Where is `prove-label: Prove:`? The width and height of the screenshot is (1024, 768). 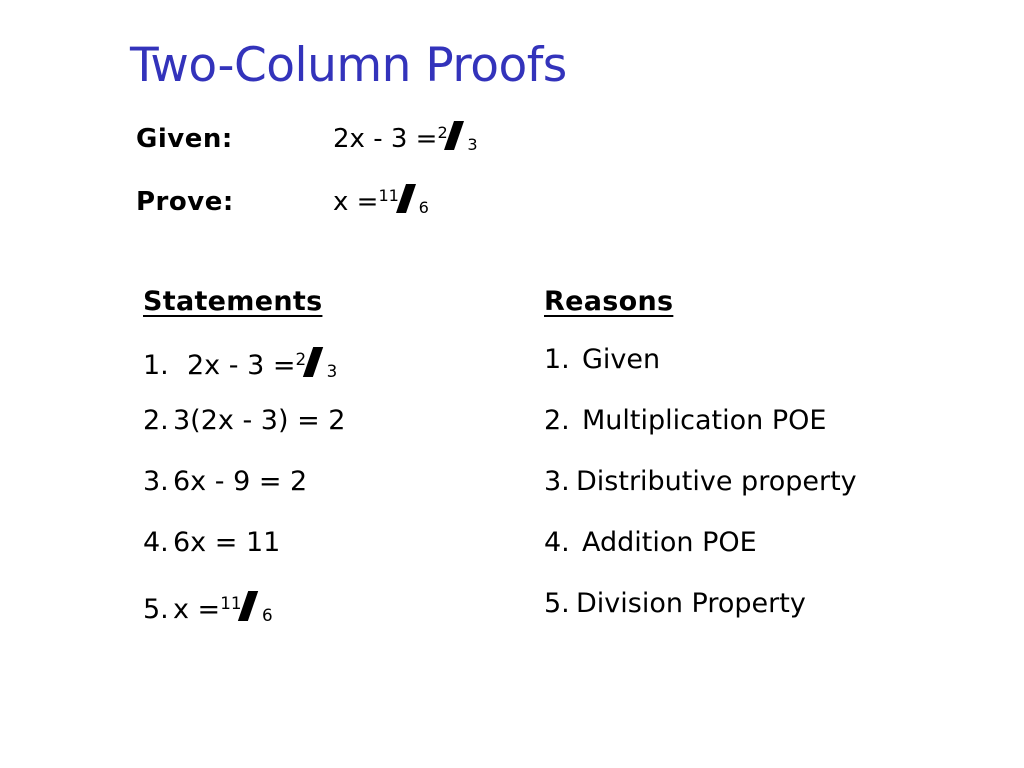
prove-label: Prove: is located at coordinates (185, 202).